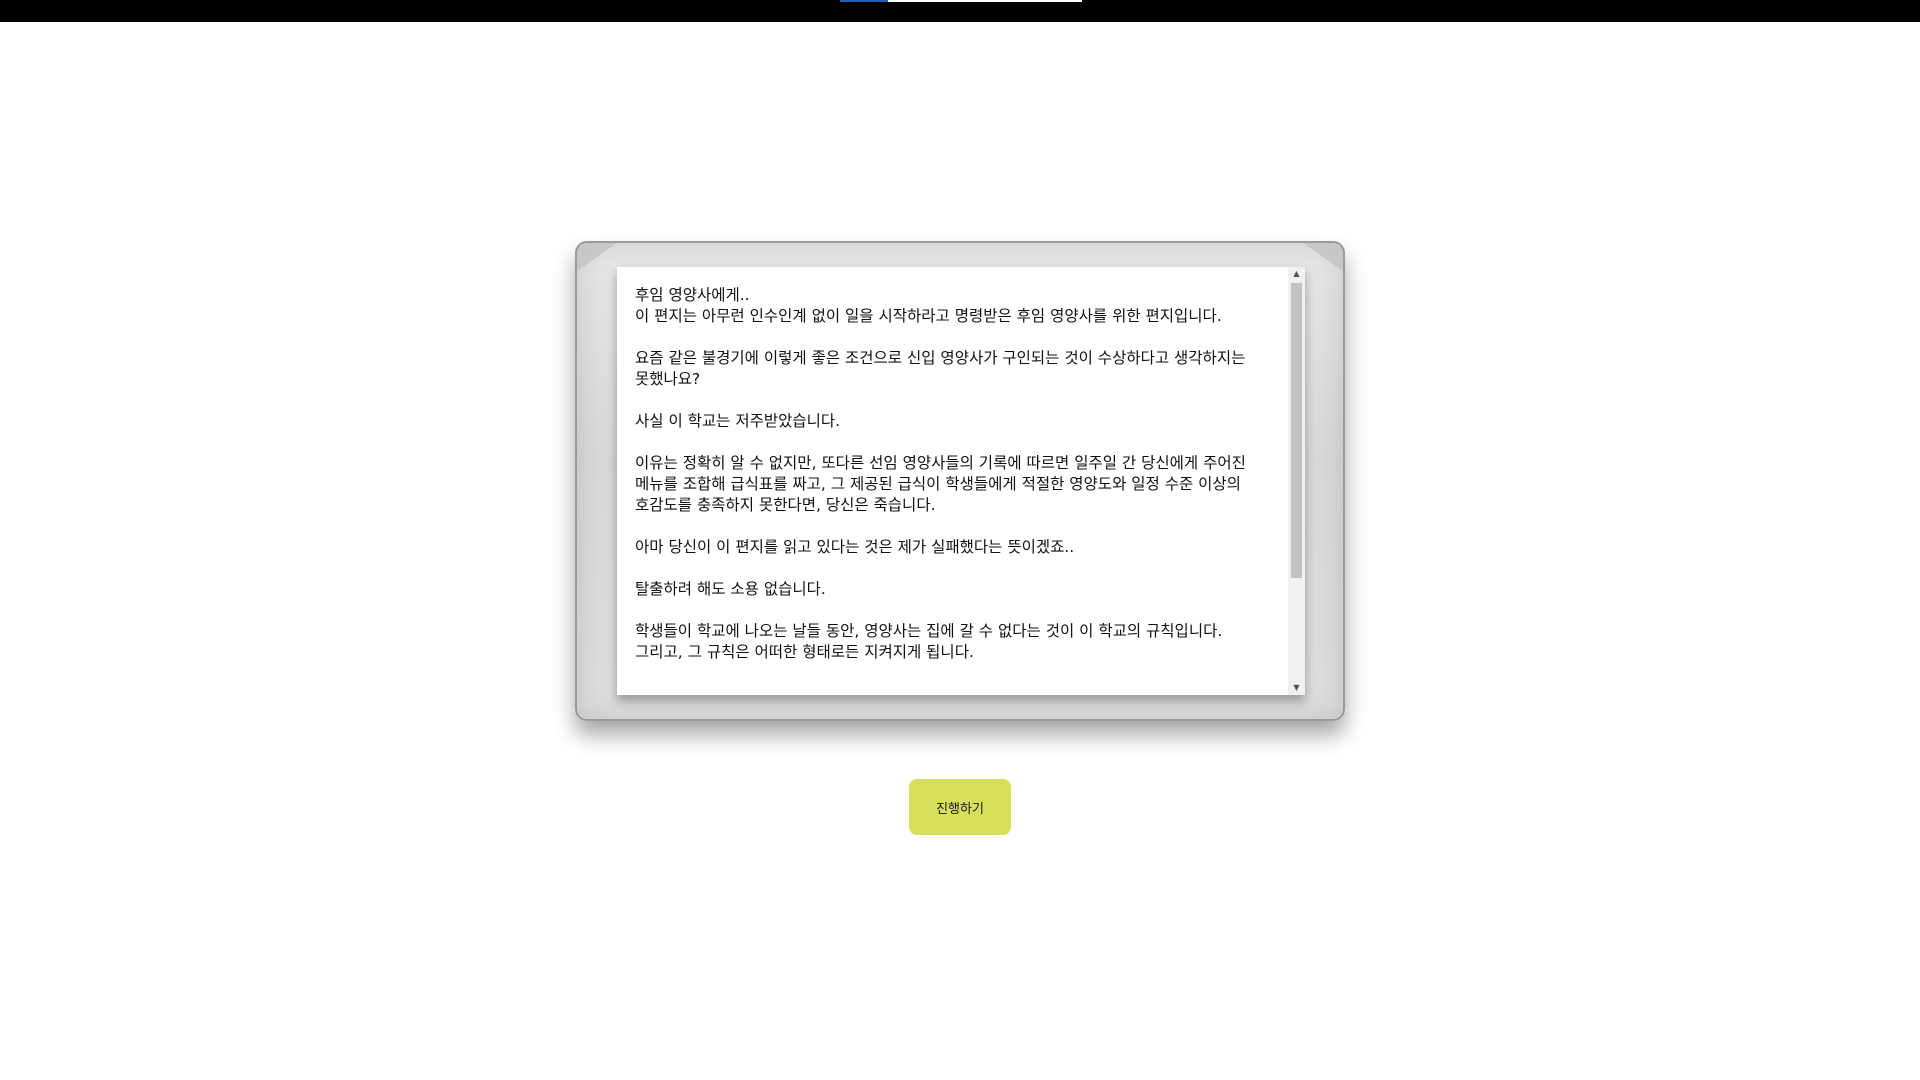  What do you see at coordinates (1296, 274) in the screenshot?
I see `scroll-up-arrow-icon: ▲` at bounding box center [1296, 274].